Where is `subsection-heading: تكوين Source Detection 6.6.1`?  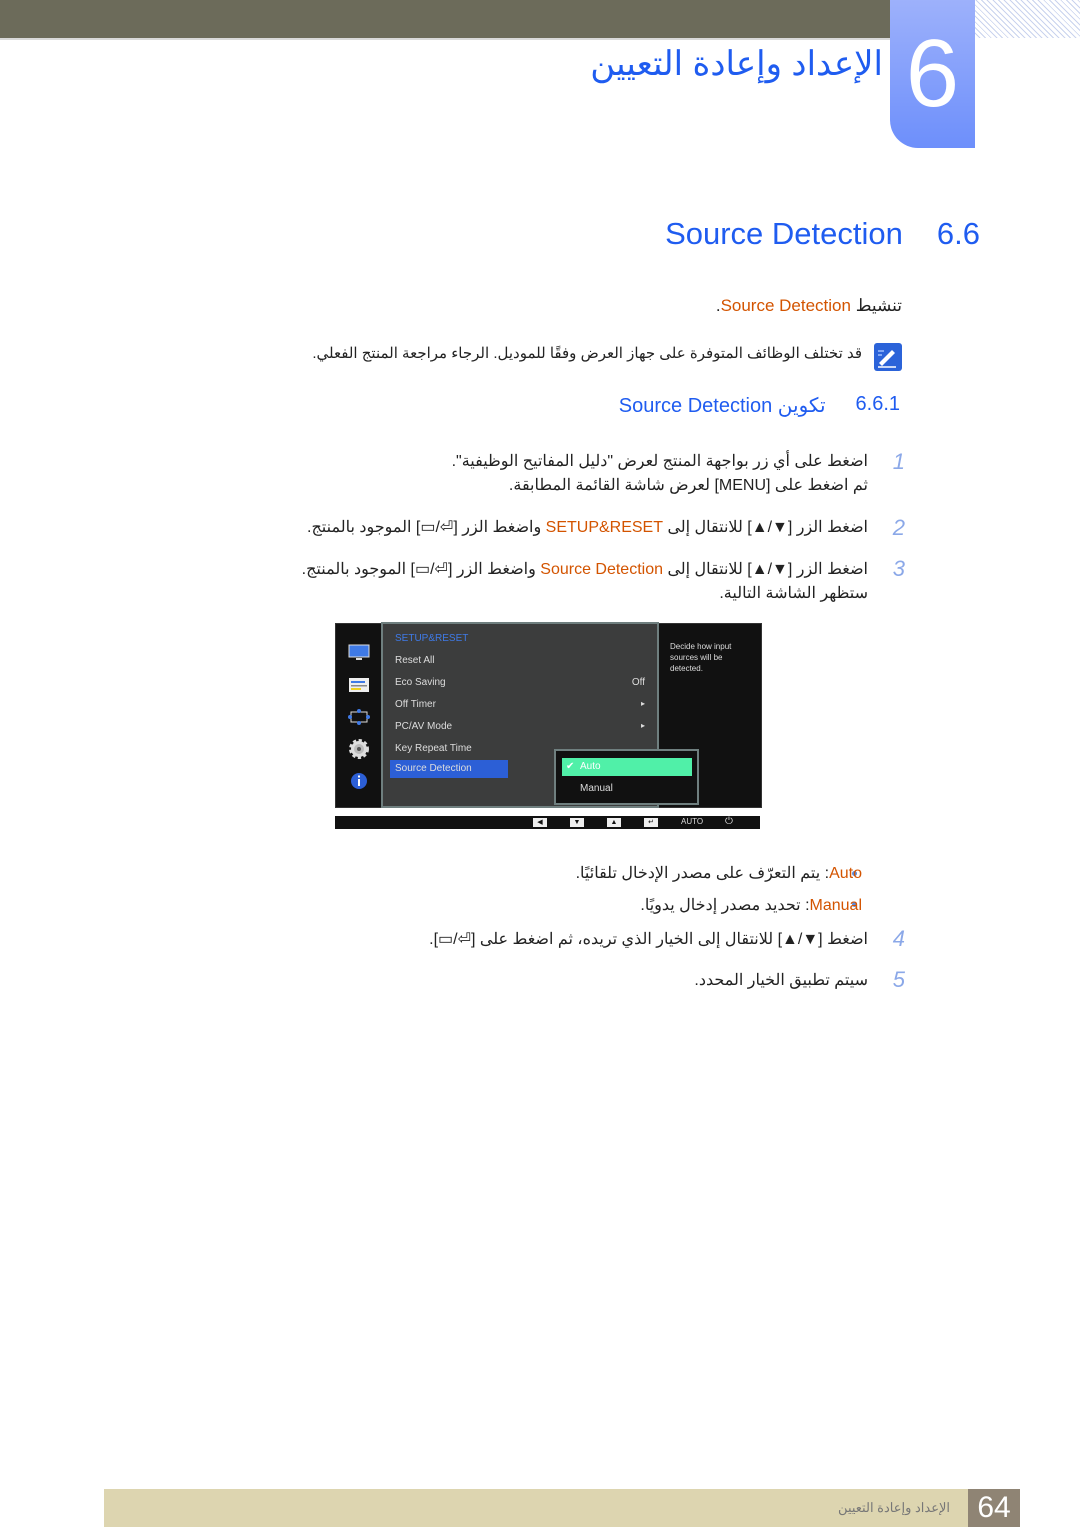 subsection-heading: تكوين Source Detection 6.6.1 is located at coordinates (759, 405).